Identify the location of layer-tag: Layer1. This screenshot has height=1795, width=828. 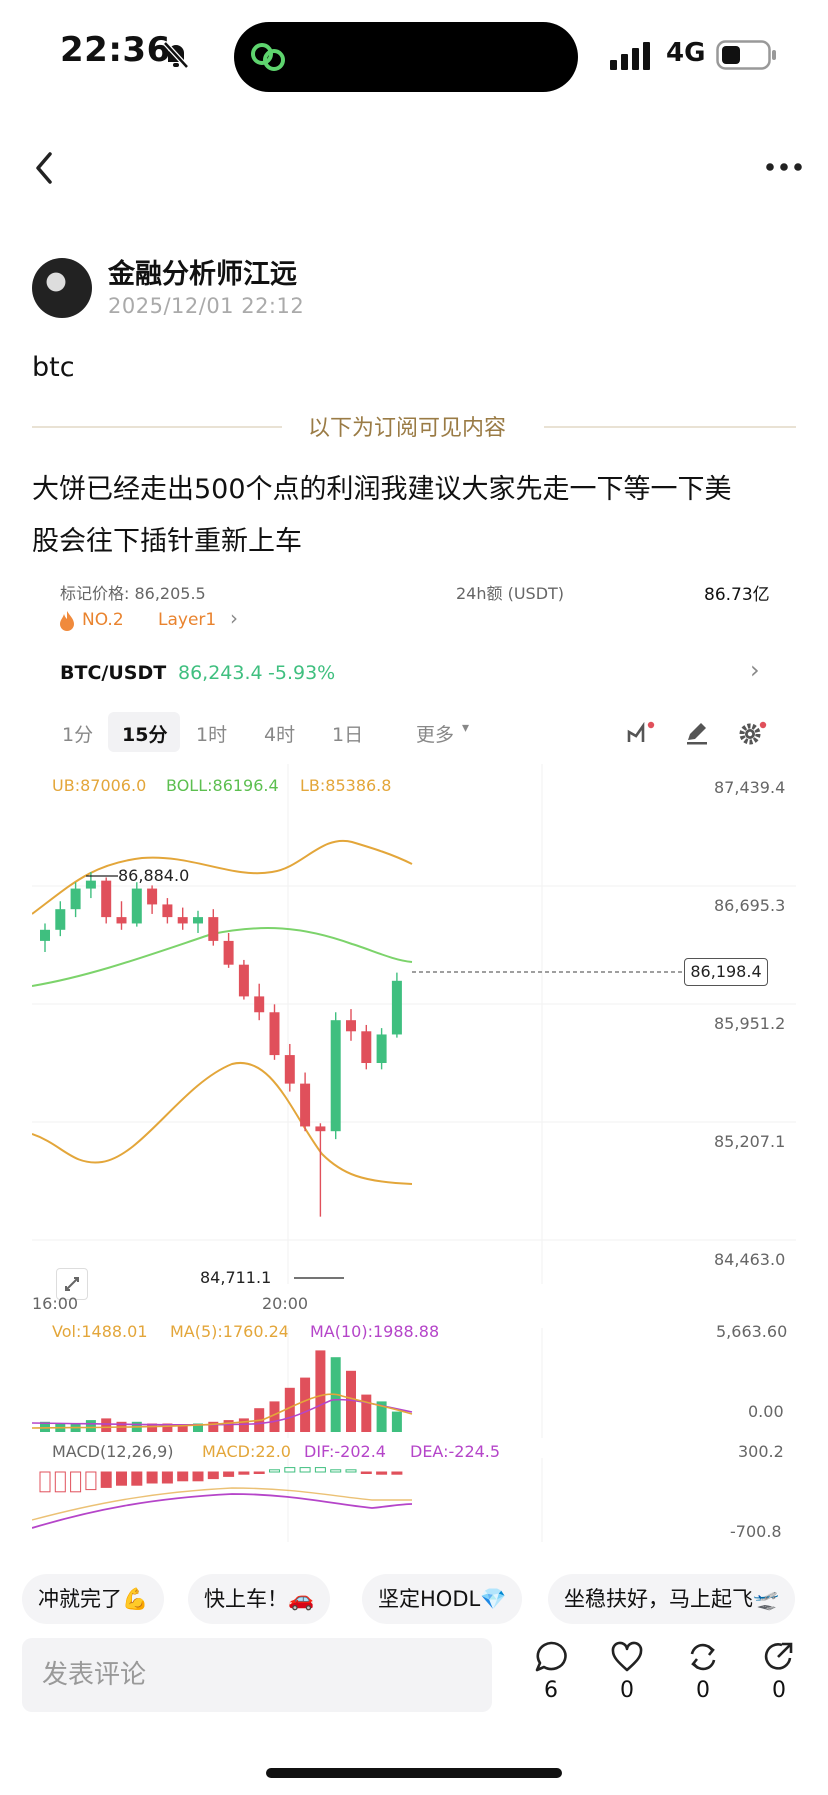
(187, 620).